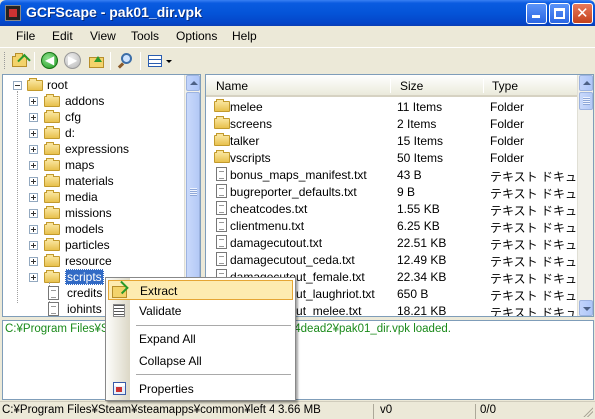 This screenshot has height=419, width=595. What do you see at coordinates (13, 13) in the screenshot?
I see `gcfscape-app-icon` at bounding box center [13, 13].